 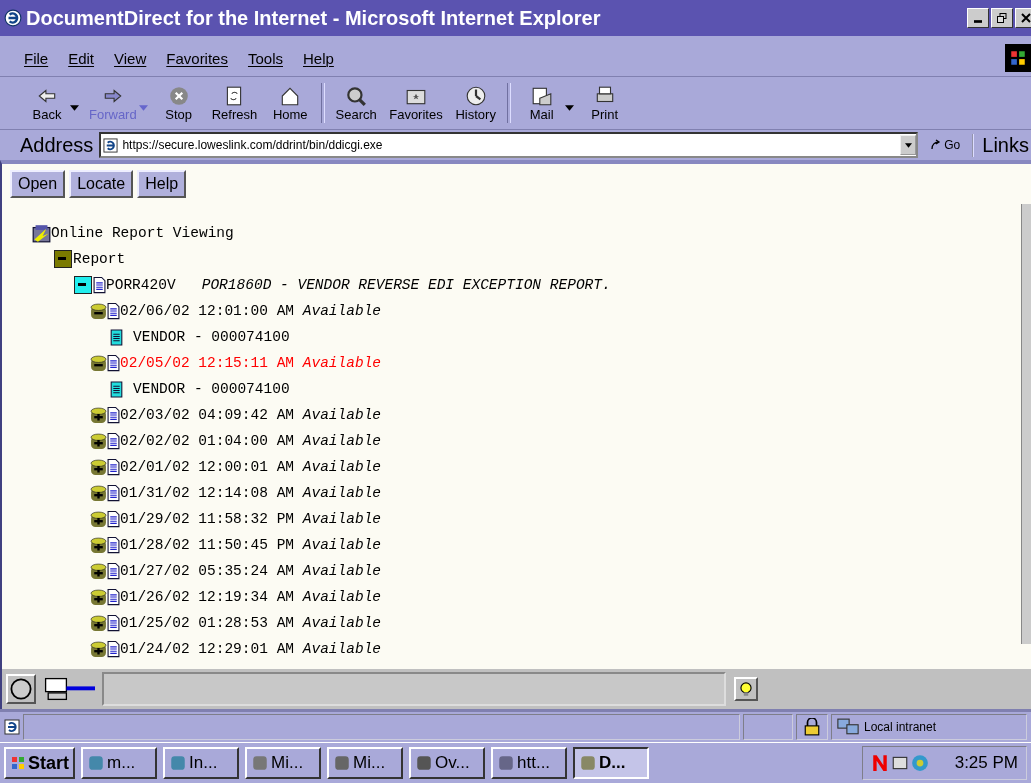 I want to click on report-entry: 02/06/02 12:01:00 AM Available, so click(x=251, y=311).